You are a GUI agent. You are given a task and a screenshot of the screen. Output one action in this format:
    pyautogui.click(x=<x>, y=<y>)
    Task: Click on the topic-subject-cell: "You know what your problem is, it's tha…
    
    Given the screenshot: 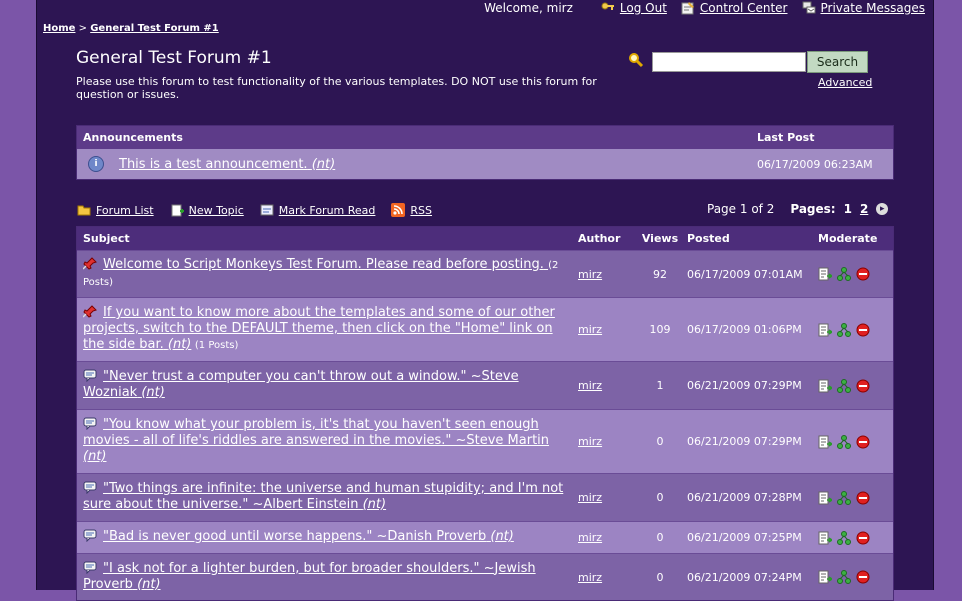 What is the action you would take?
    pyautogui.click(x=327, y=441)
    